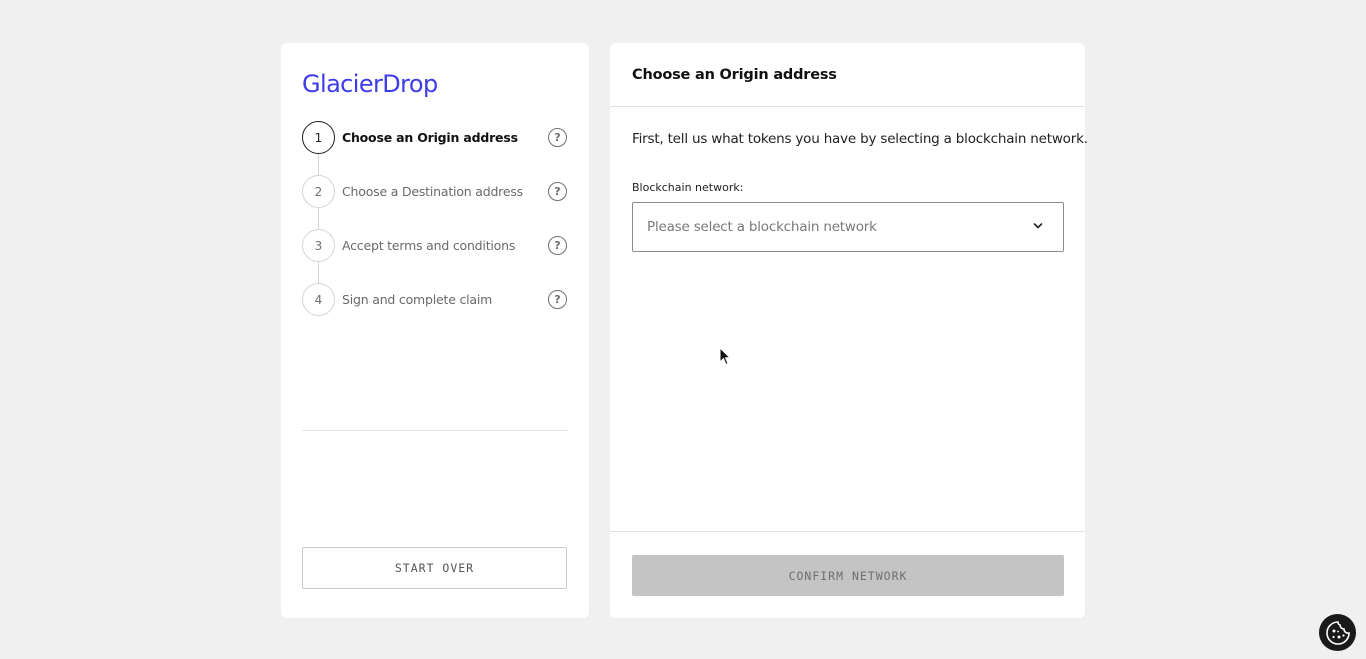  I want to click on start-over-button: START OVER, so click(434, 568).